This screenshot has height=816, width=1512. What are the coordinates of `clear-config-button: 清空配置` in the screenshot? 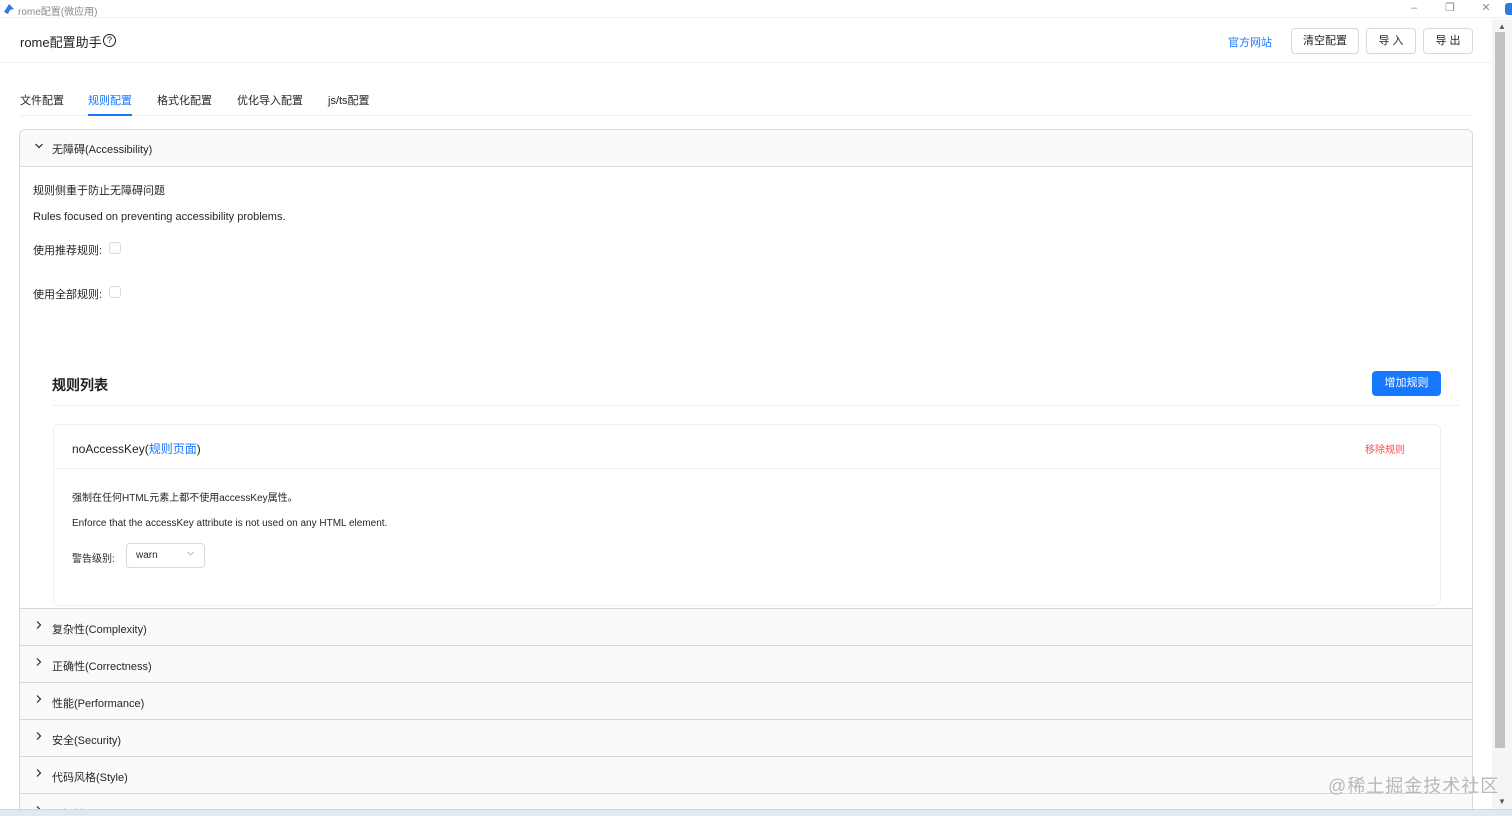 It's located at (1325, 41).